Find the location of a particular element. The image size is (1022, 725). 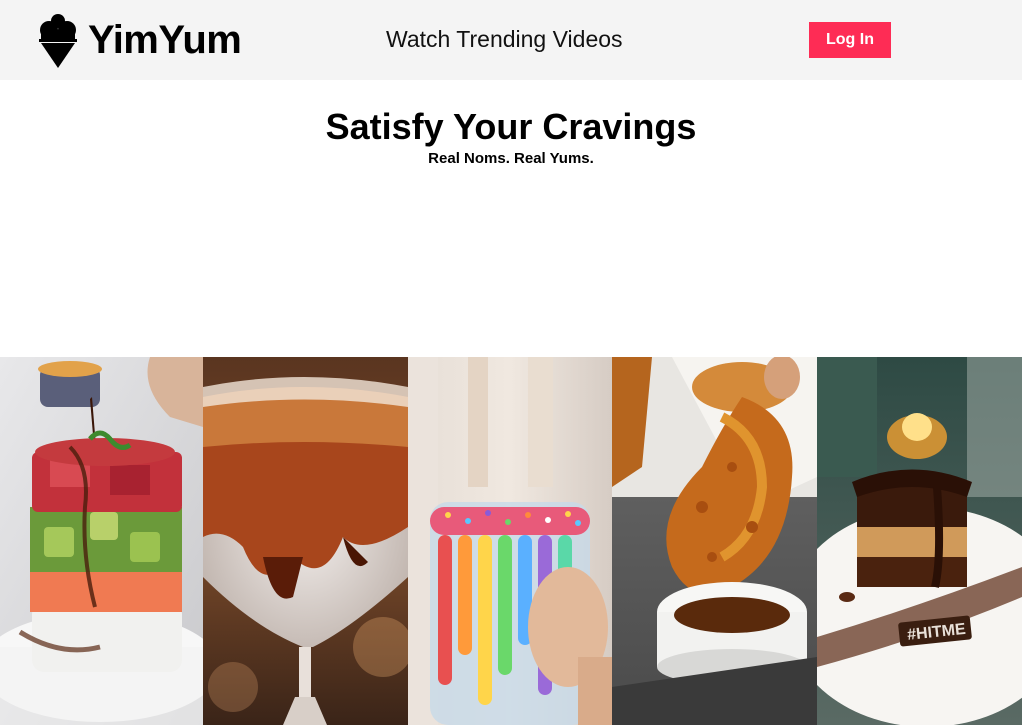

video-thumbnail-fried-chicken is located at coordinates (714, 541).